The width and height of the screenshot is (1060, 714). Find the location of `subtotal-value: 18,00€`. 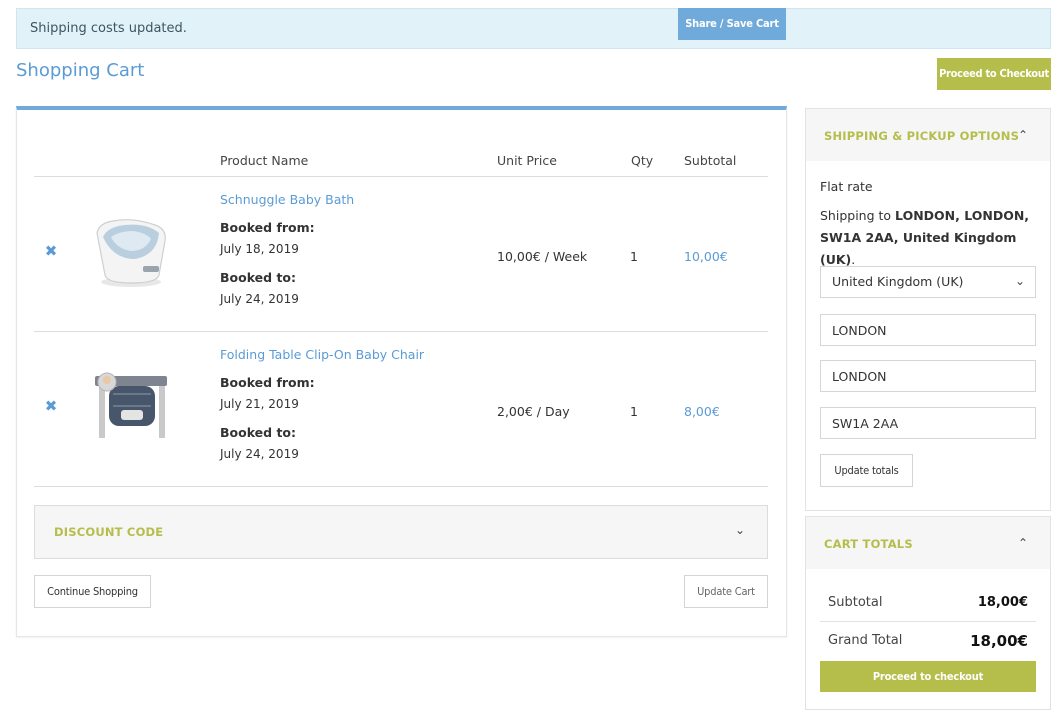

subtotal-value: 18,00€ is located at coordinates (1002, 602).